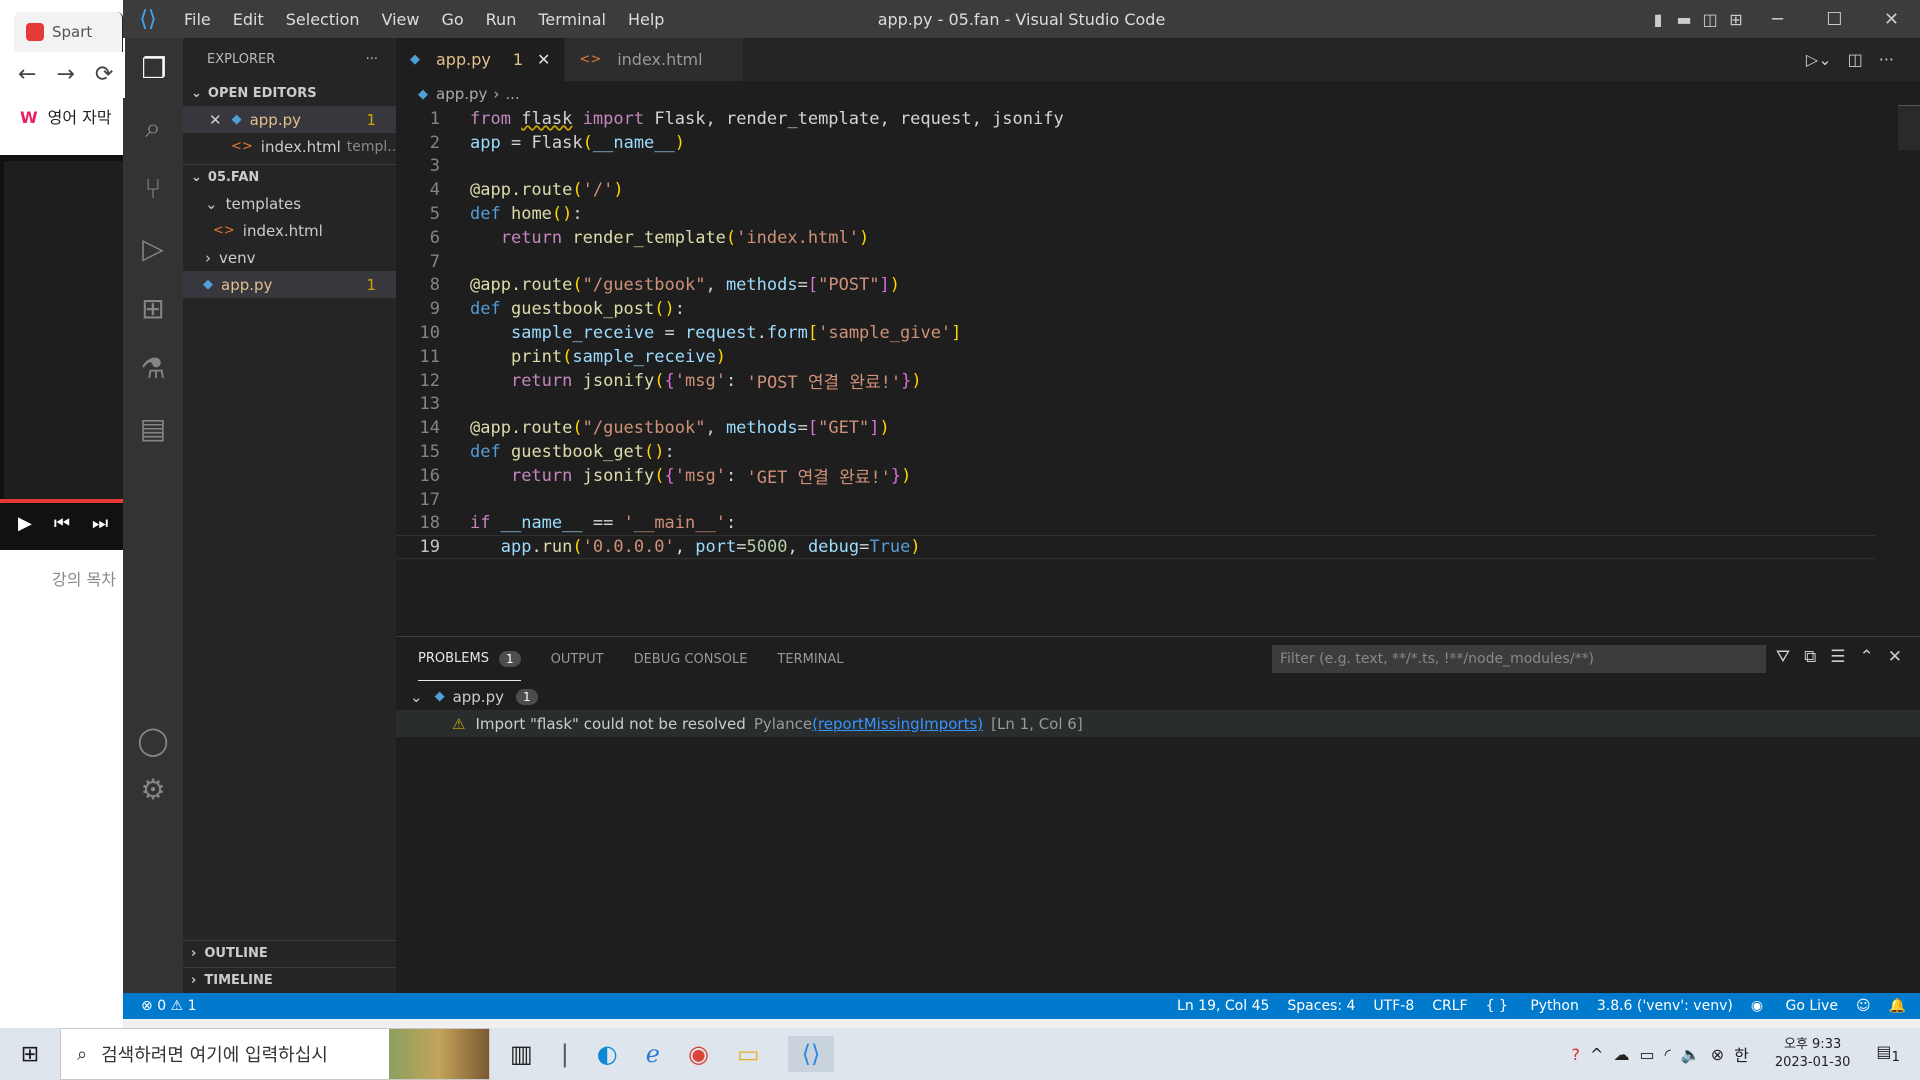 The image size is (1920, 1080). I want to click on view-as-list-icon: ☰, so click(1837, 657).